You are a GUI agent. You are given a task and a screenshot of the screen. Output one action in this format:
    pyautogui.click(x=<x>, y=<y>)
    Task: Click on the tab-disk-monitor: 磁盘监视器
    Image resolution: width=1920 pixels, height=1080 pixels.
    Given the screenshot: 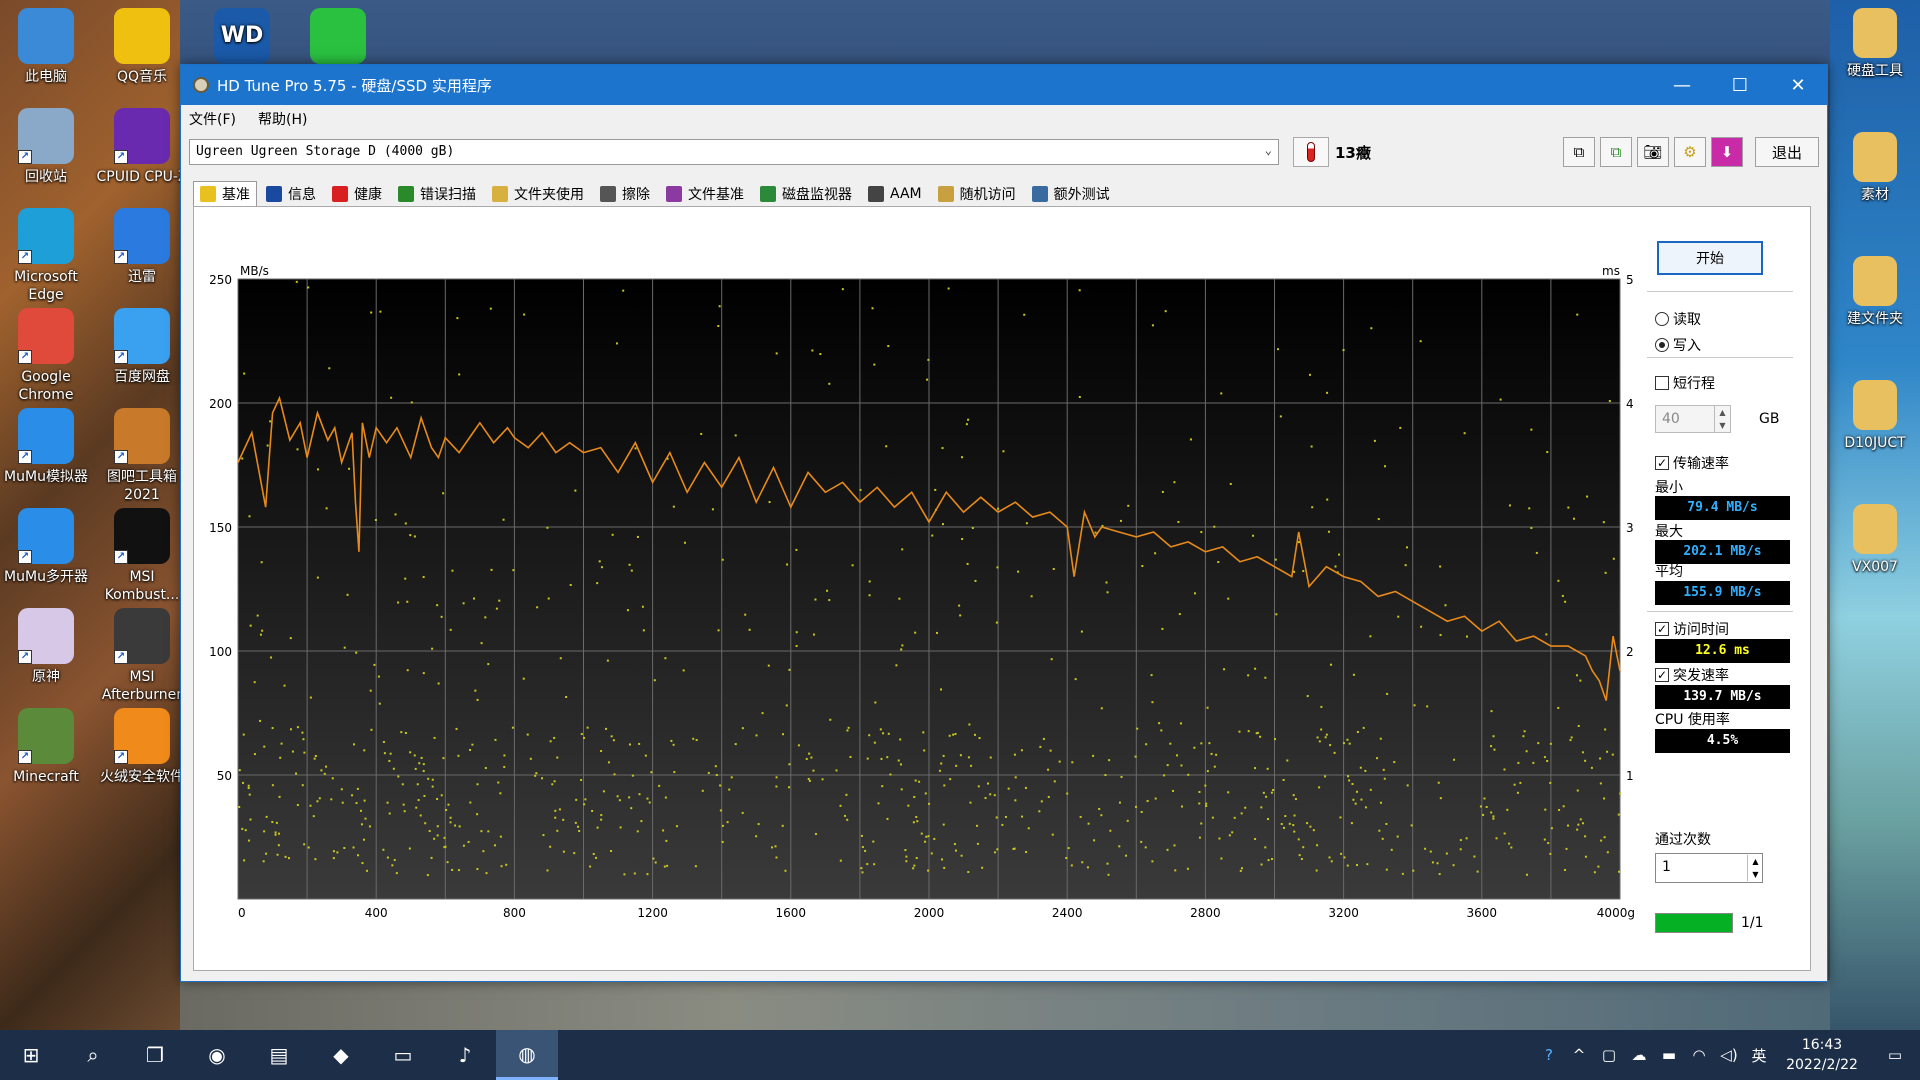 What is the action you would take?
    pyautogui.click(x=806, y=194)
    